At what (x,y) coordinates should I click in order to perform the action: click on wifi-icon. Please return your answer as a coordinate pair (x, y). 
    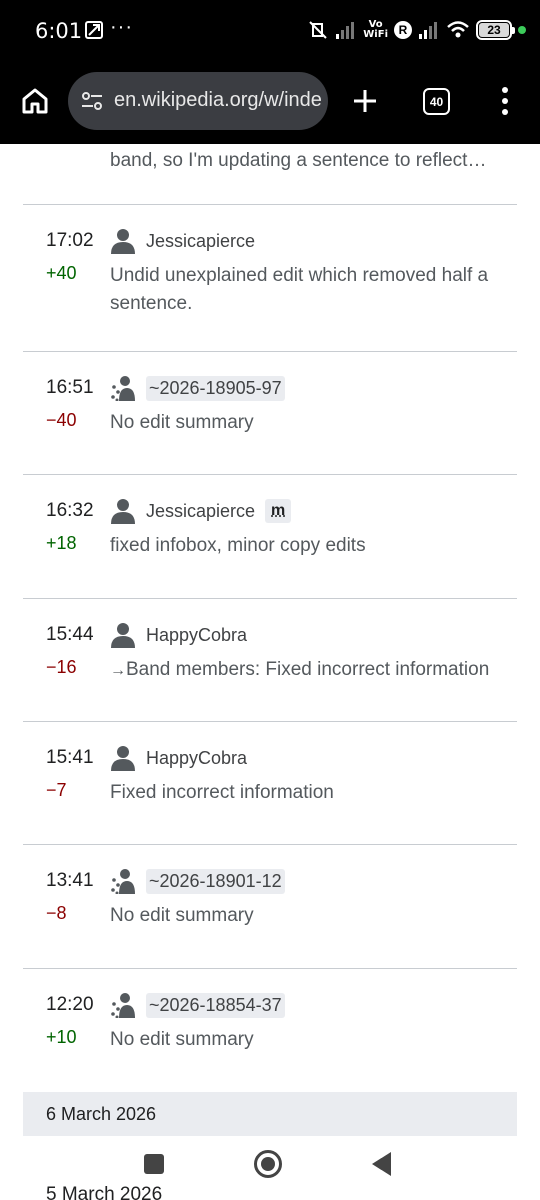
    Looking at the image, I should click on (458, 29).